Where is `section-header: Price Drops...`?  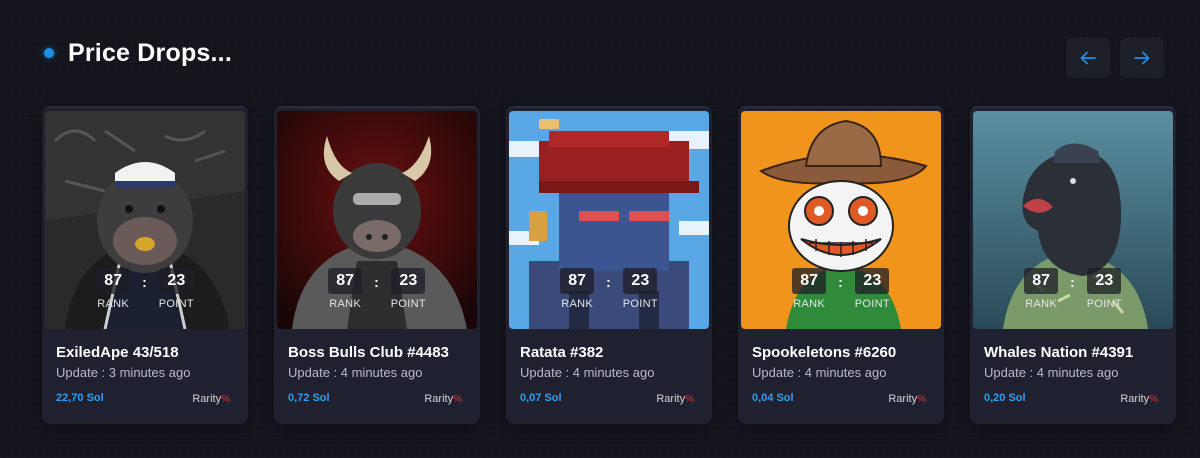
section-header: Price Drops... is located at coordinates (138, 53).